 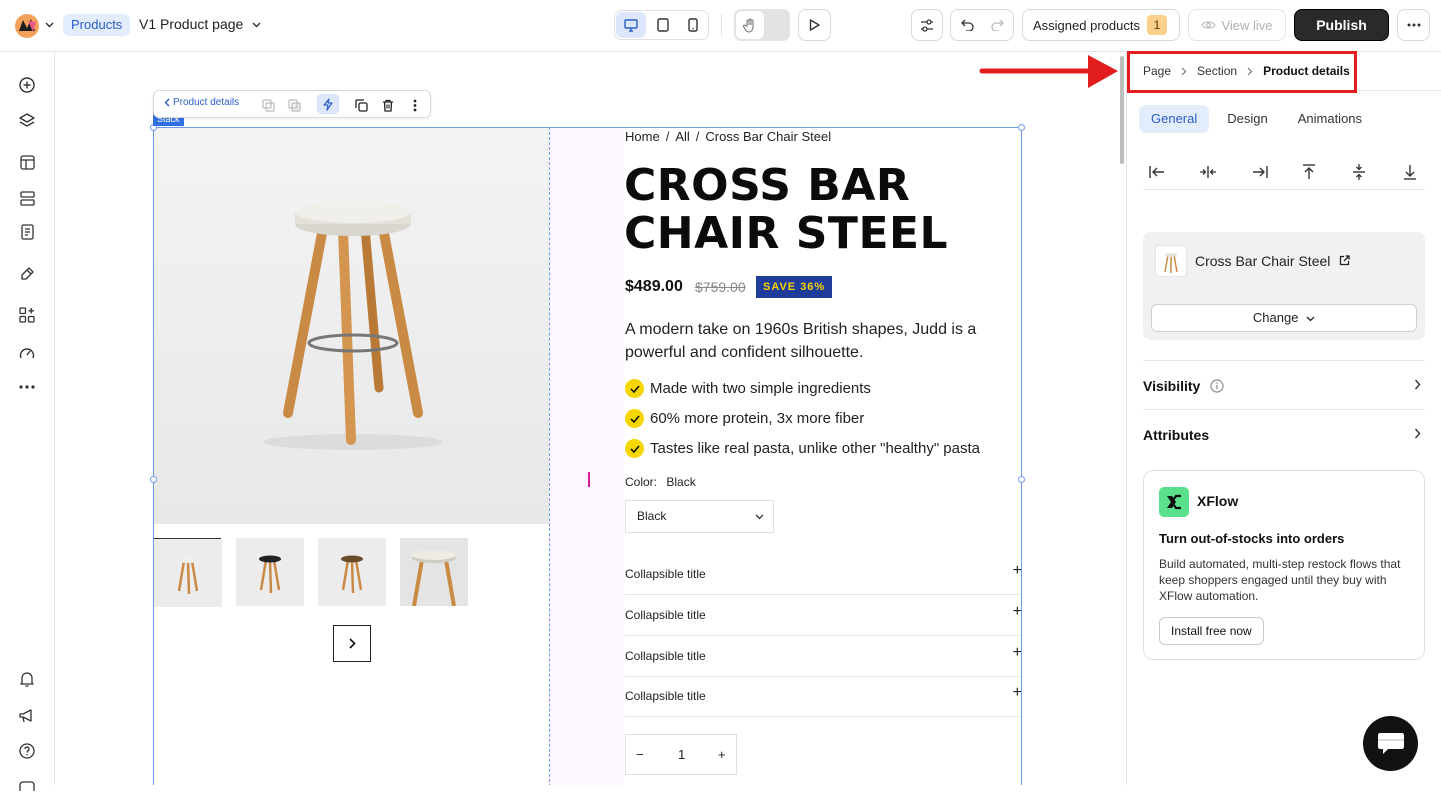 I want to click on assigned-products-label: Assigned products, so click(x=1086, y=25).